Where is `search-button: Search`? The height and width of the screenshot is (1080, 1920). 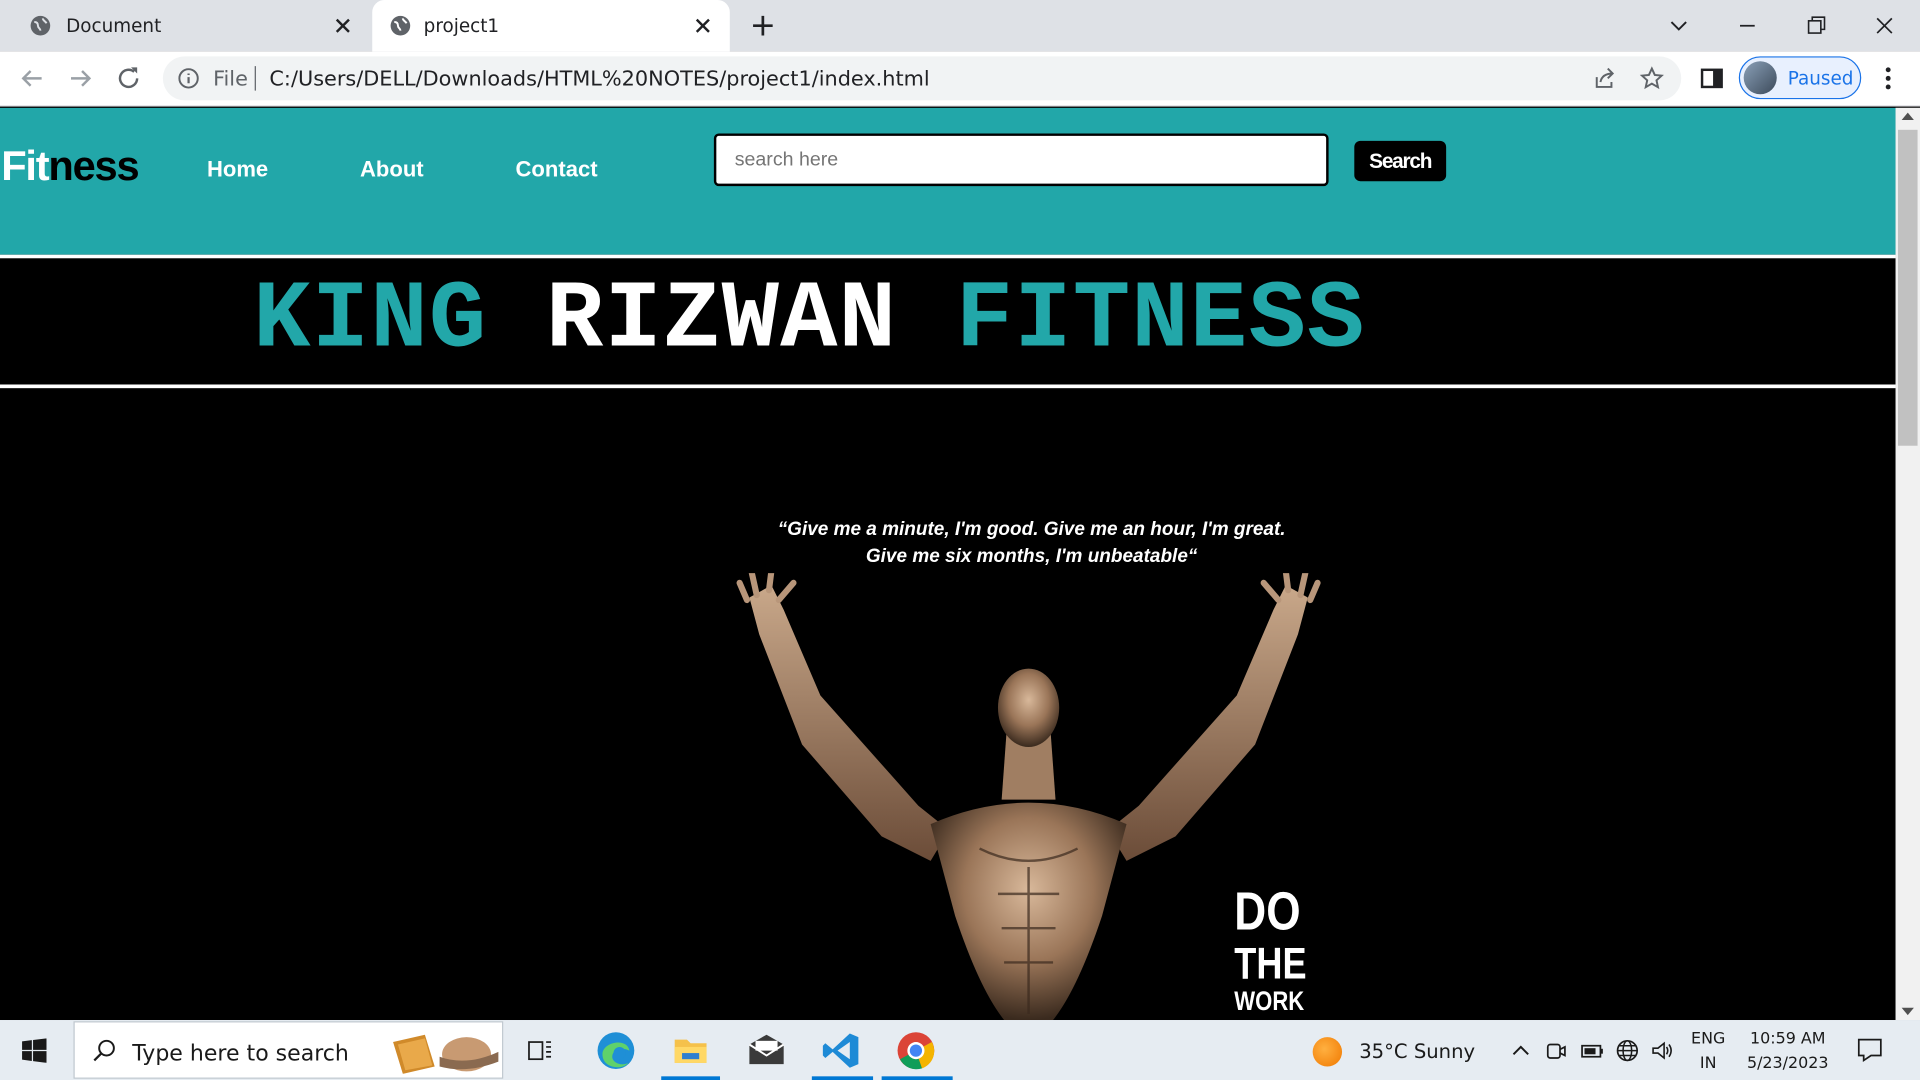 search-button: Search is located at coordinates (1400, 161).